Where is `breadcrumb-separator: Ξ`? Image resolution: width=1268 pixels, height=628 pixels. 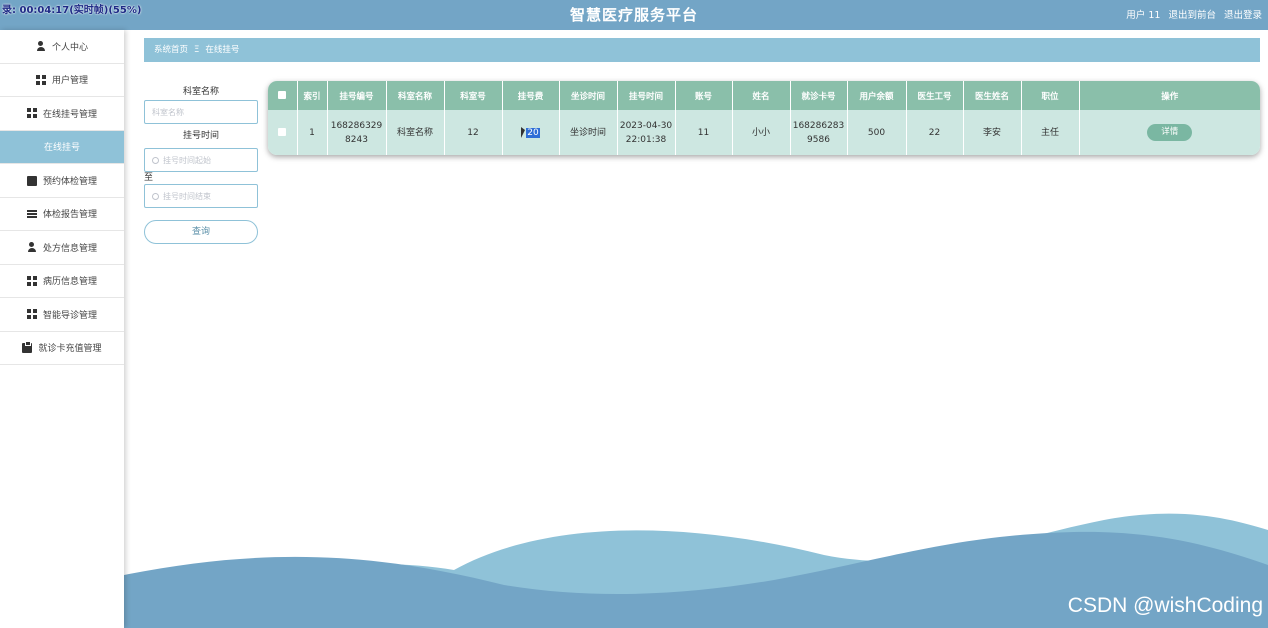 breadcrumb-separator: Ξ is located at coordinates (197, 50).